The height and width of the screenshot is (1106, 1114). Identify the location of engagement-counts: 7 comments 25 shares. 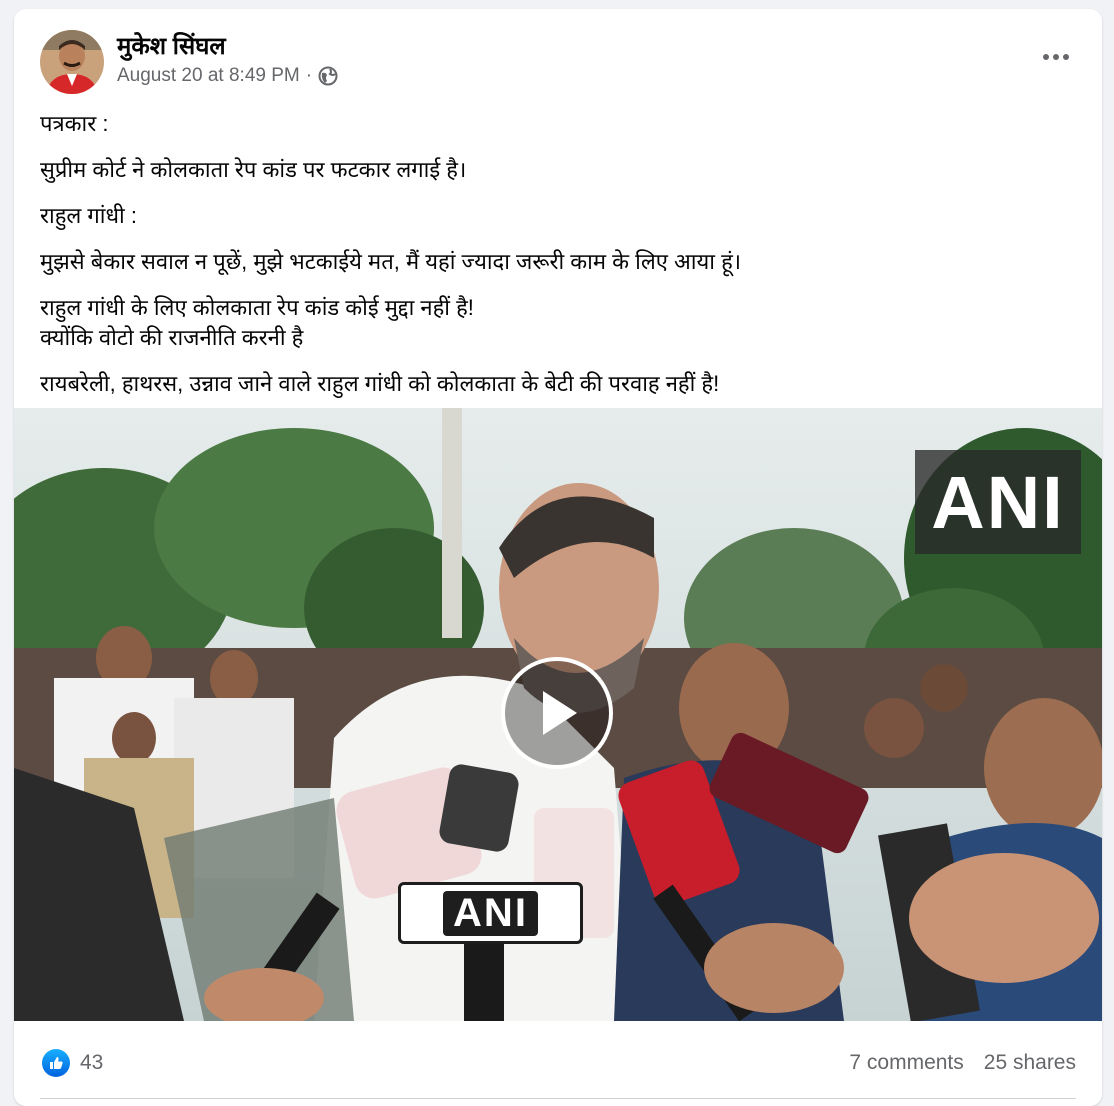
(962, 1063).